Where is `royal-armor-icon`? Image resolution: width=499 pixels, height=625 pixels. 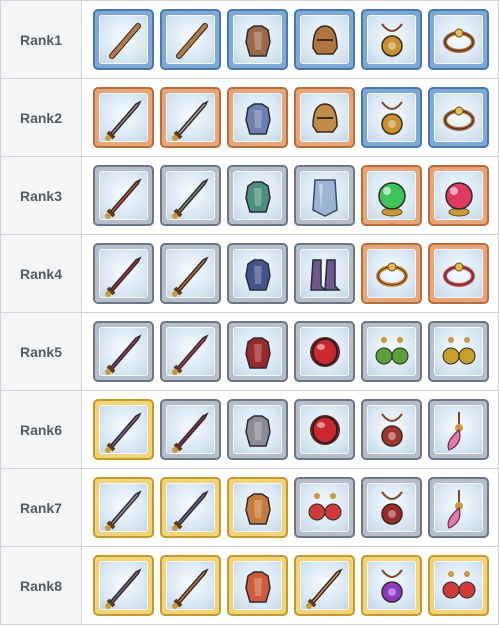
royal-armor-icon is located at coordinates (258, 508).